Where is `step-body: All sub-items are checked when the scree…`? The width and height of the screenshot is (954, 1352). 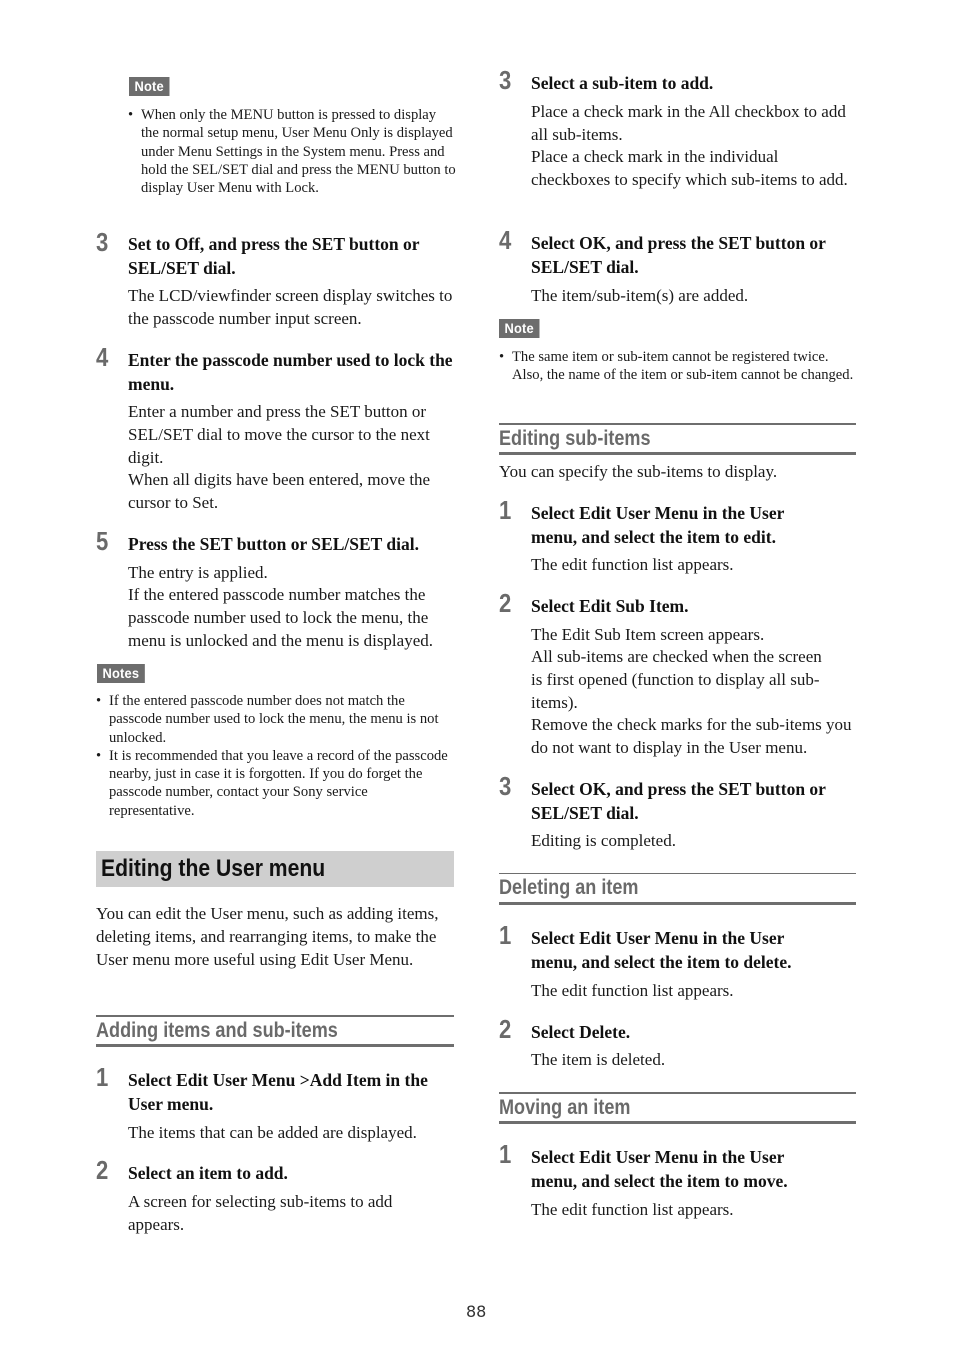
step-body: All sub-items are checked when the scree… is located at coordinates (676, 679).